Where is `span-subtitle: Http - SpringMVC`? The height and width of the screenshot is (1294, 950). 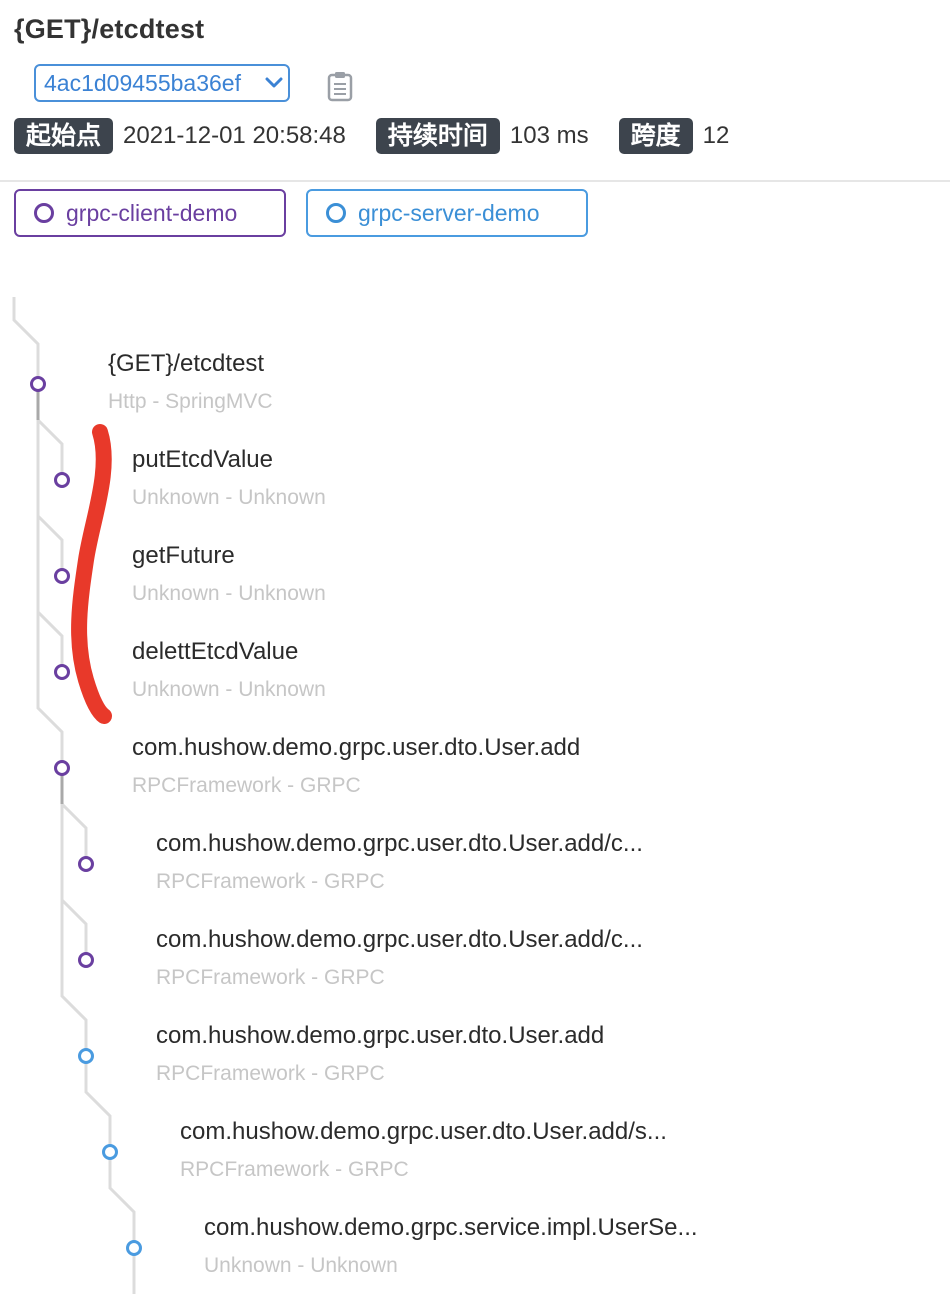
span-subtitle: Http - SpringMVC is located at coordinates (190, 401).